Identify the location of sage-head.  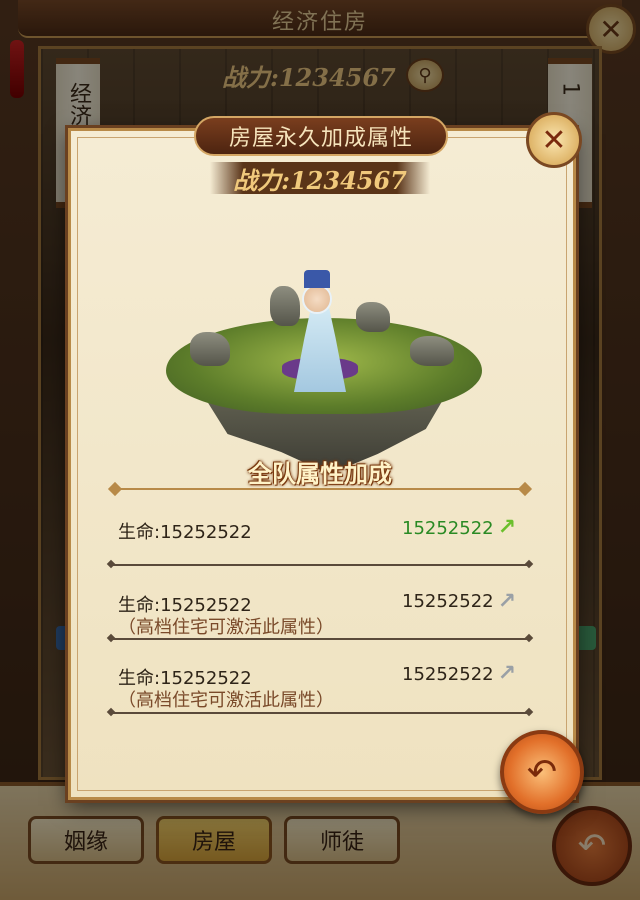
(317, 299).